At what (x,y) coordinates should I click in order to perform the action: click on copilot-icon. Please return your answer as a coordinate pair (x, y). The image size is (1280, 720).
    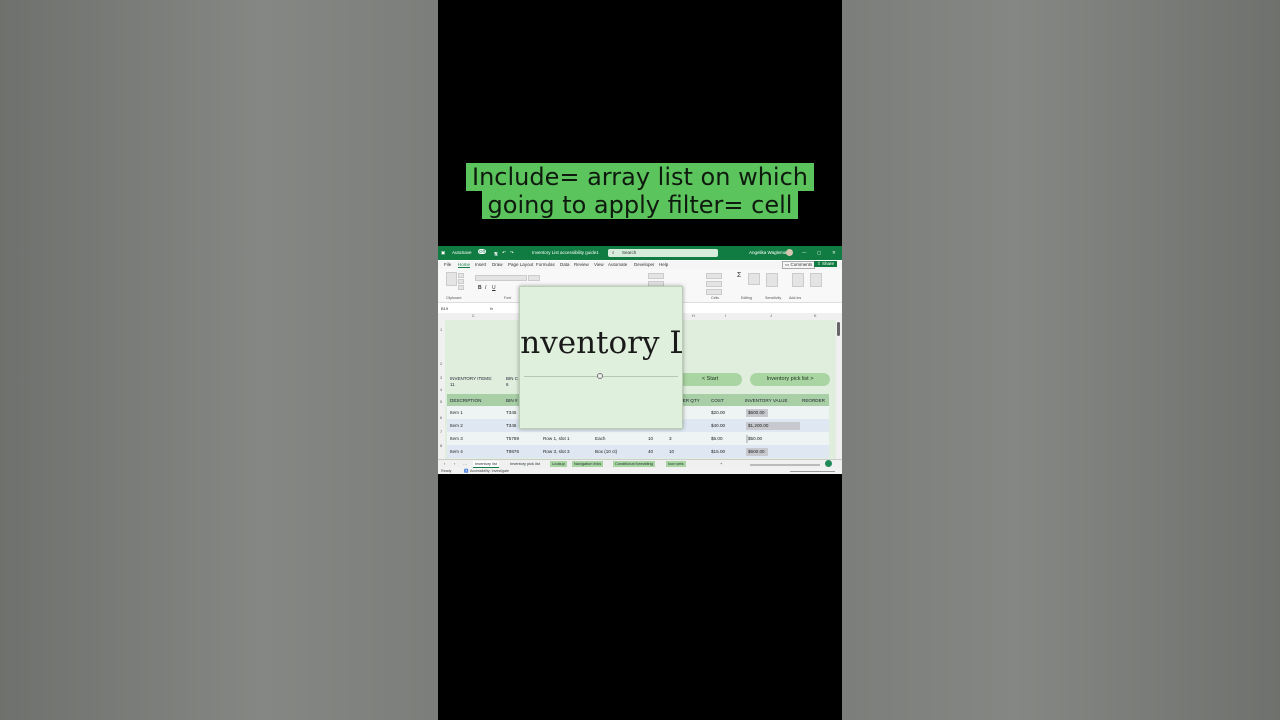
    Looking at the image, I should click on (828, 463).